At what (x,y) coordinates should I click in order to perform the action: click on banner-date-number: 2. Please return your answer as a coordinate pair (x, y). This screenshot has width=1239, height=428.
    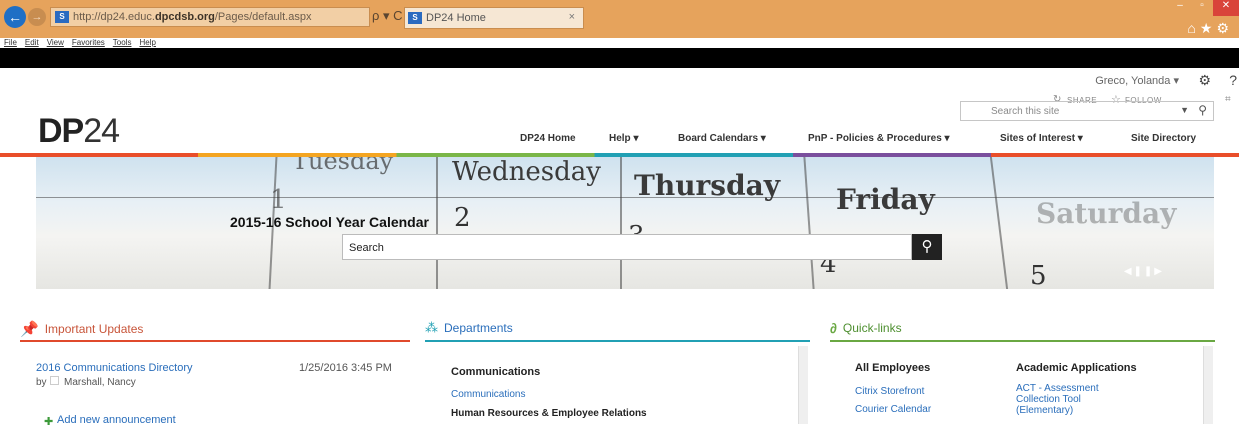
    Looking at the image, I should click on (462, 218).